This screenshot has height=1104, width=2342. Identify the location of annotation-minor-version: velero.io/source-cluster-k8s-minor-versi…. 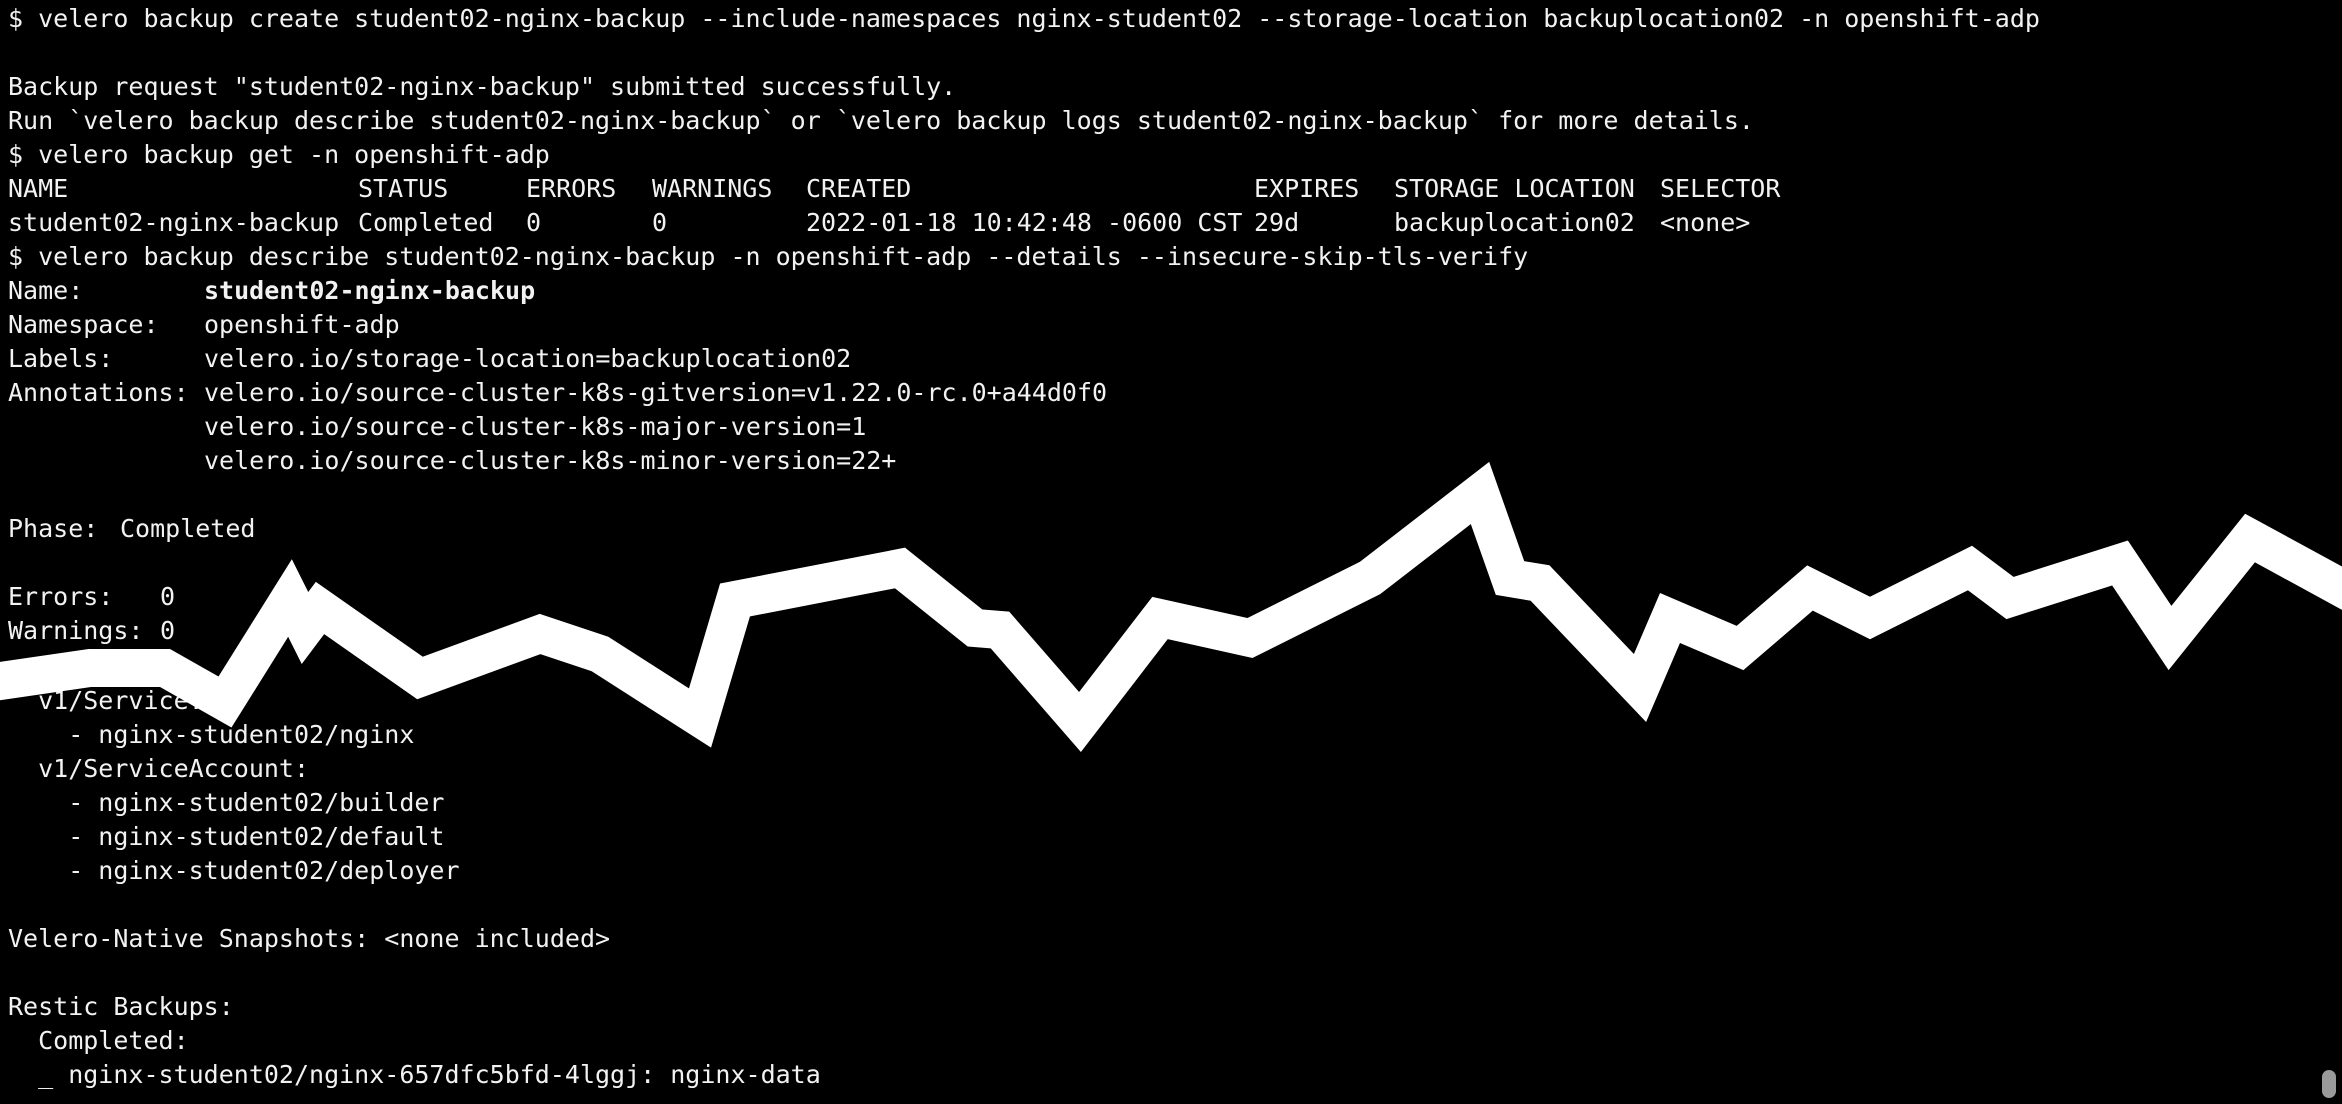
(550, 460).